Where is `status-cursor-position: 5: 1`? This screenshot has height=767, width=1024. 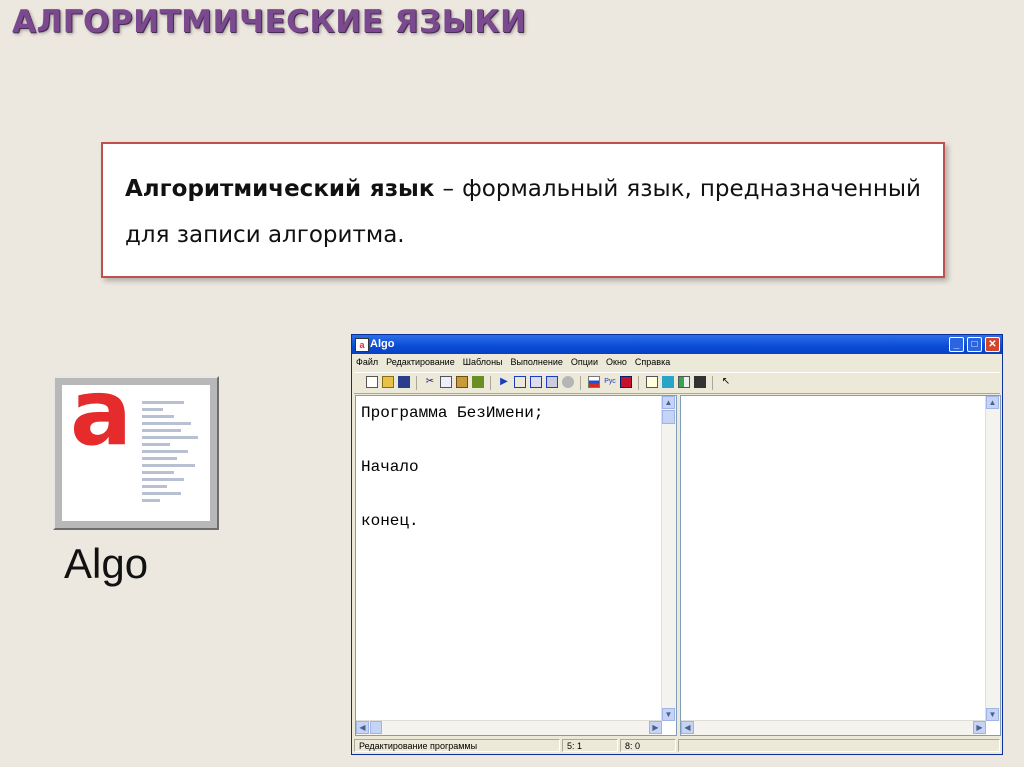
status-cursor-position: 5: 1 is located at coordinates (590, 745).